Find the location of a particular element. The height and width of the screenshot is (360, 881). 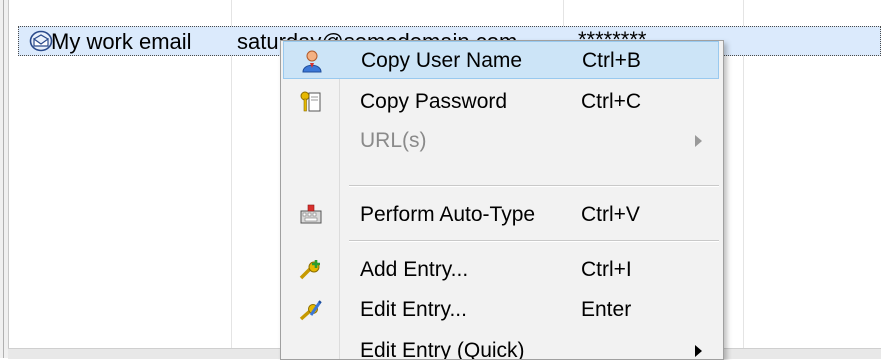

menu-item-edit-entry-quick: Edit Entry (Quick) is located at coordinates (501, 345).